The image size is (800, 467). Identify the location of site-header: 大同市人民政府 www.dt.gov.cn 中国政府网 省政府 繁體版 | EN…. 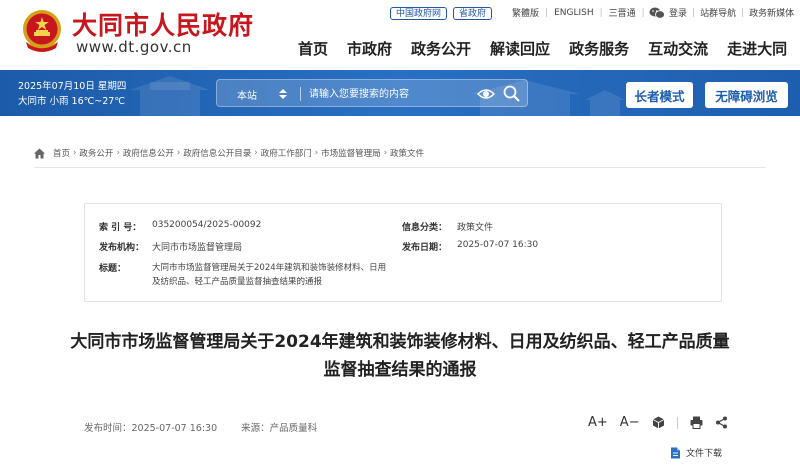
(400, 35).